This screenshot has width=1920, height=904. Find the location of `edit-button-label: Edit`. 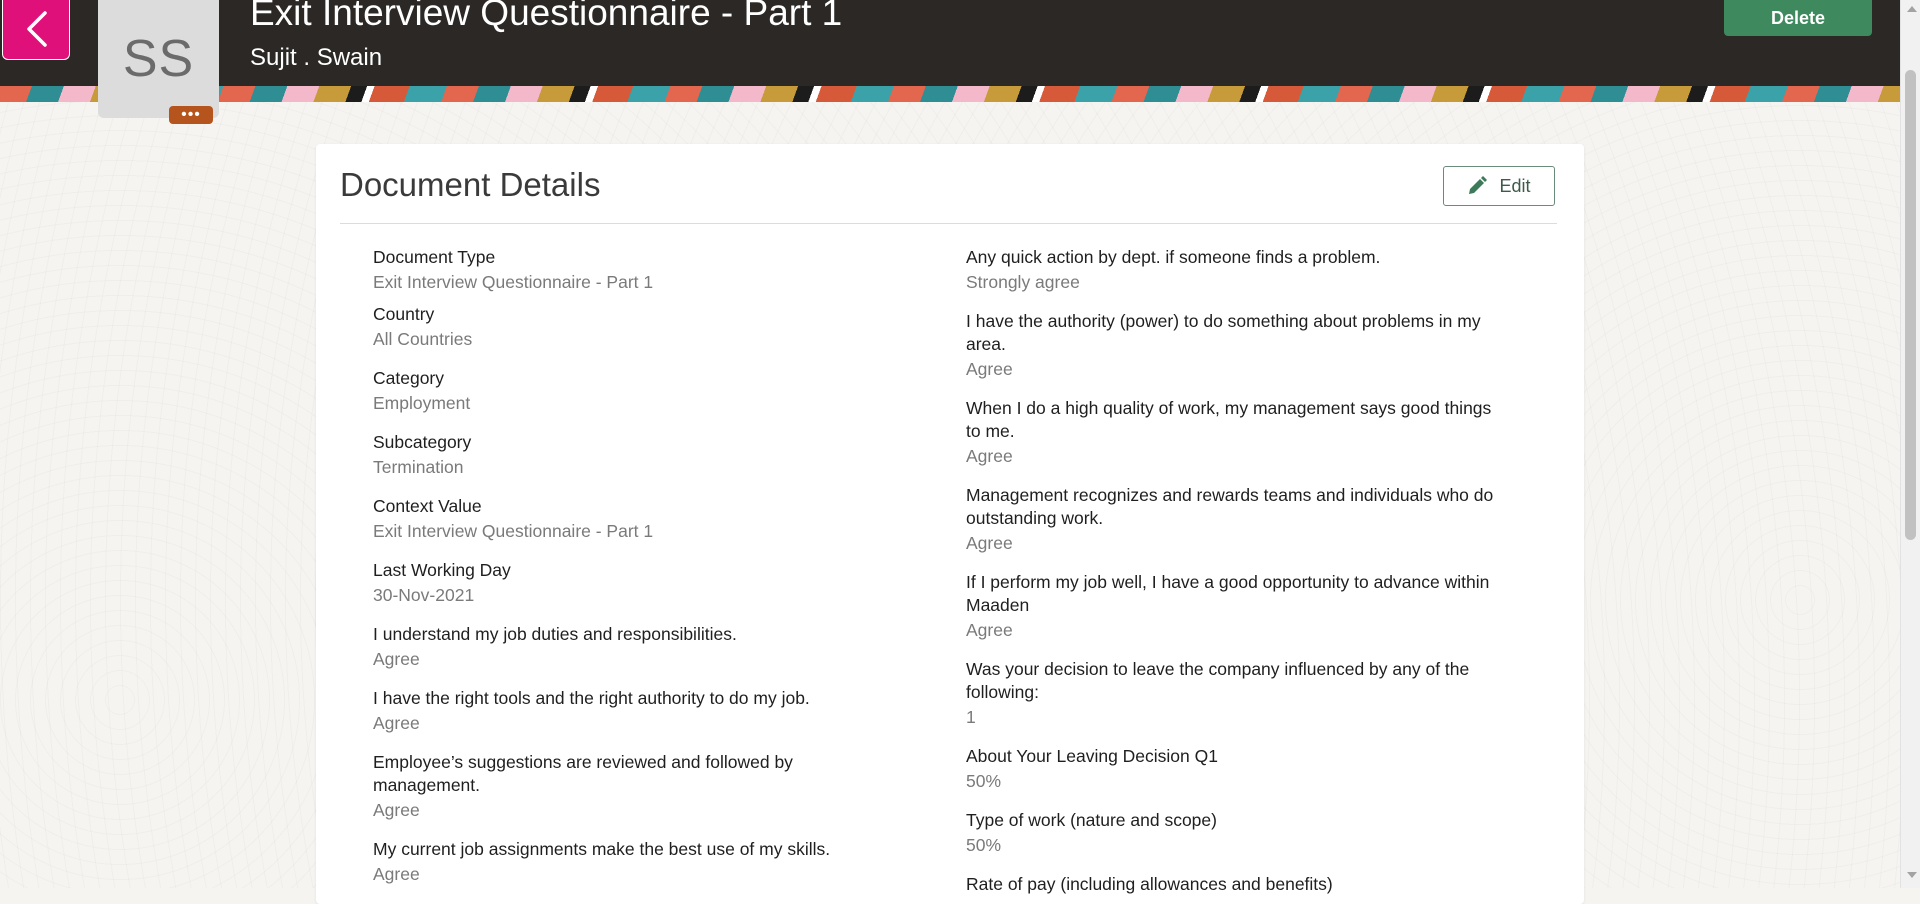

edit-button-label: Edit is located at coordinates (1515, 185).